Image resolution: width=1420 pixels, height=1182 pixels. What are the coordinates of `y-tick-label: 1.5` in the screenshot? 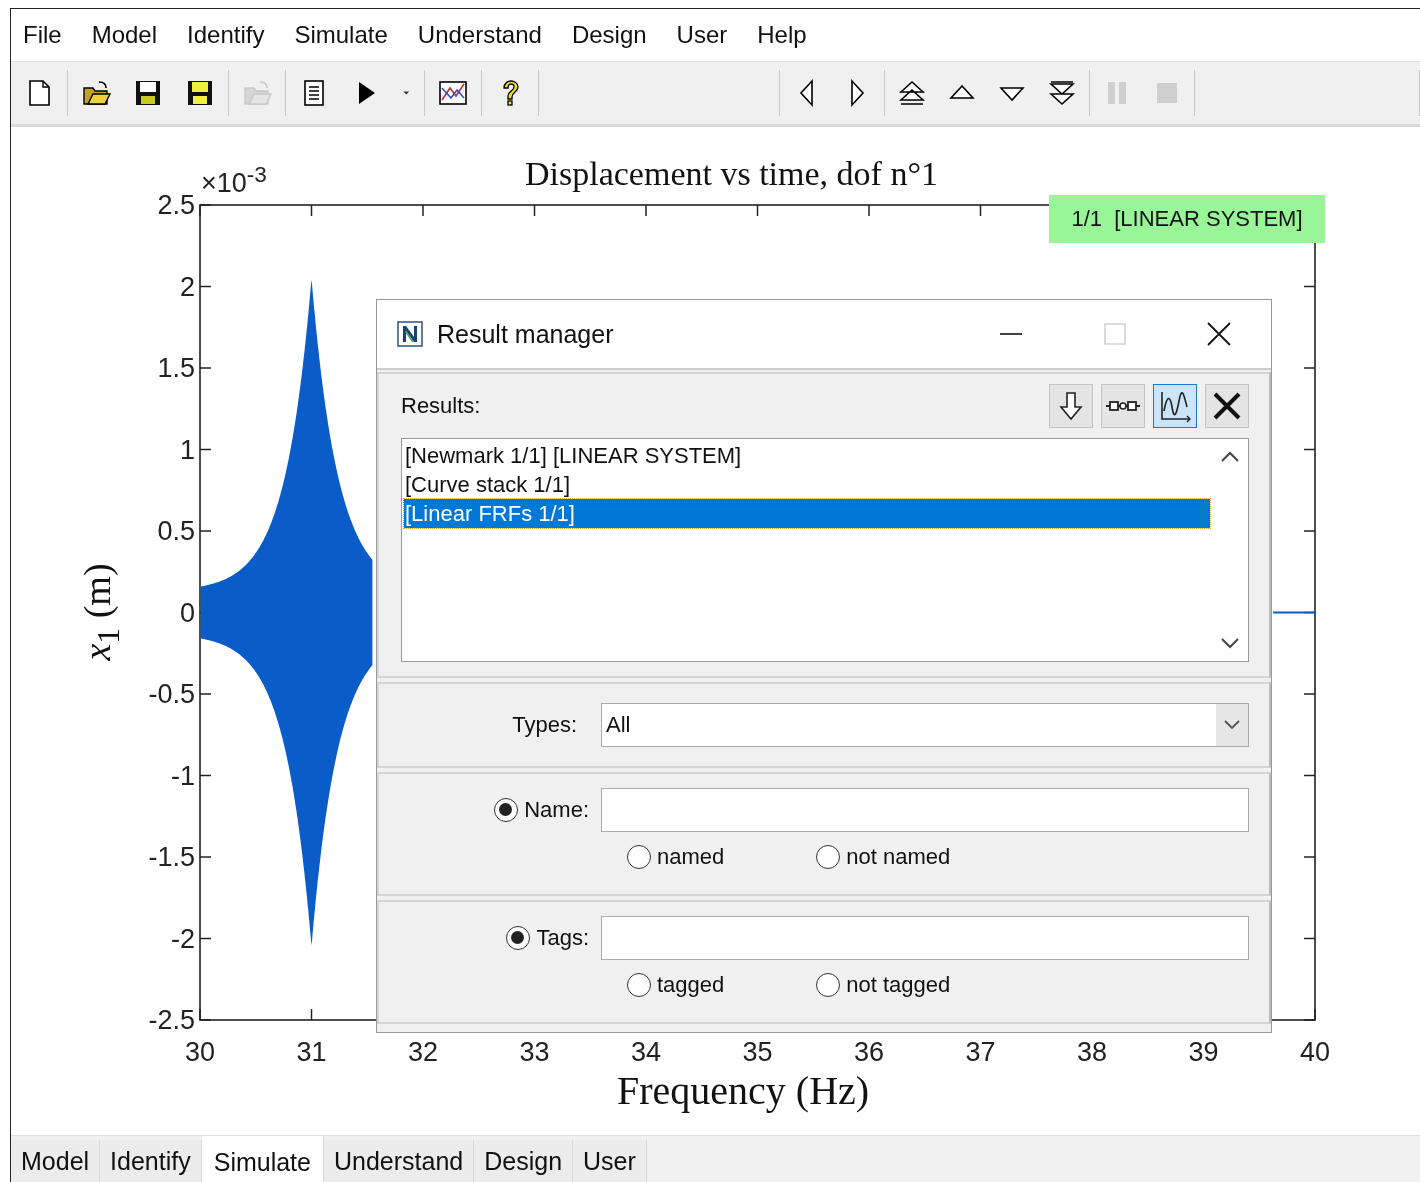 It's located at (176, 368).